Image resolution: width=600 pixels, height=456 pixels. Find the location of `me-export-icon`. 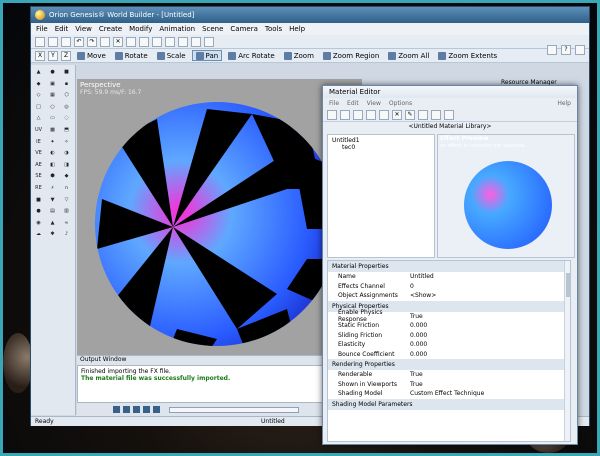

me-export-icon is located at coordinates (384, 115).